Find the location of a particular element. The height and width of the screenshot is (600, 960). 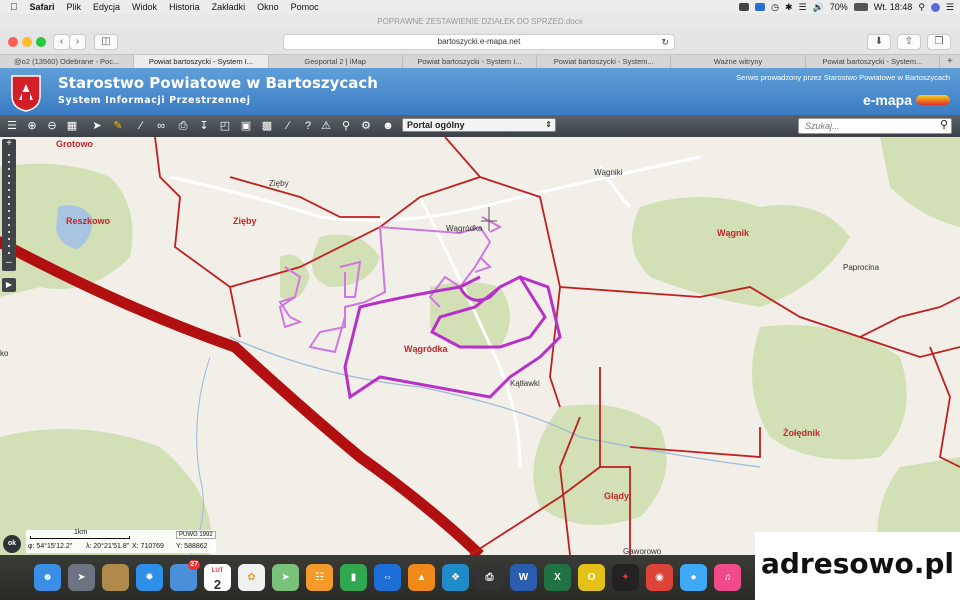

vlc-icon: ▲ is located at coordinates (421, 577).